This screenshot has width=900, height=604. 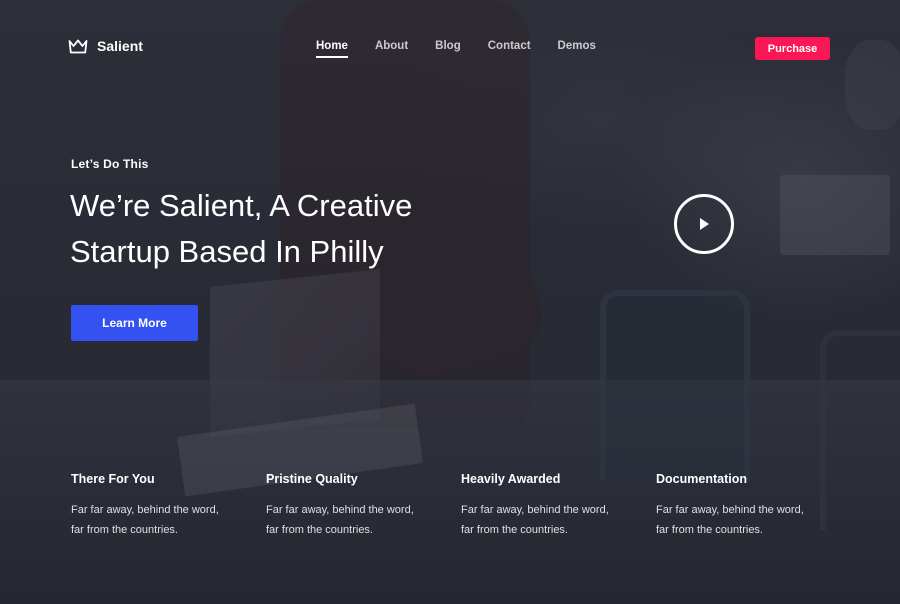 What do you see at coordinates (78, 46) in the screenshot?
I see `crown-icon` at bounding box center [78, 46].